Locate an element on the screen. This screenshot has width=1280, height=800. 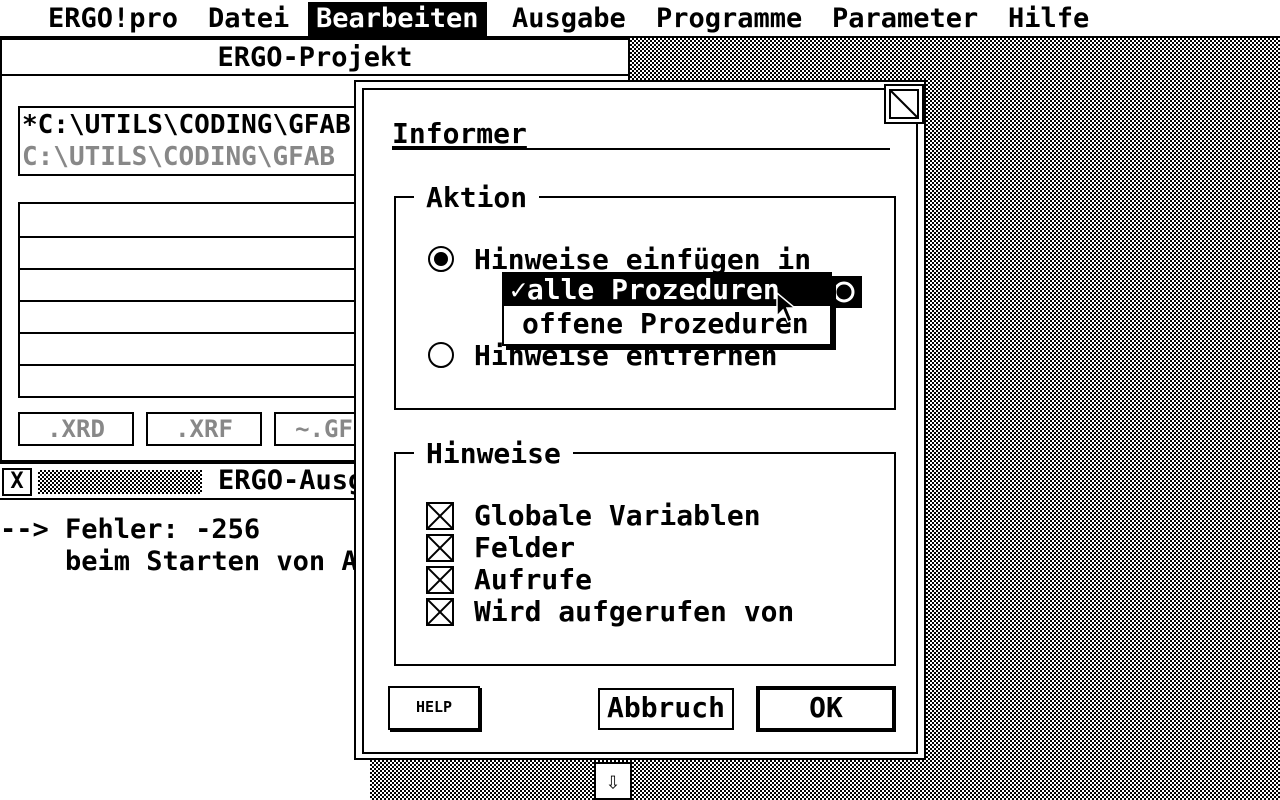
radio-remove is located at coordinates (441, 355).